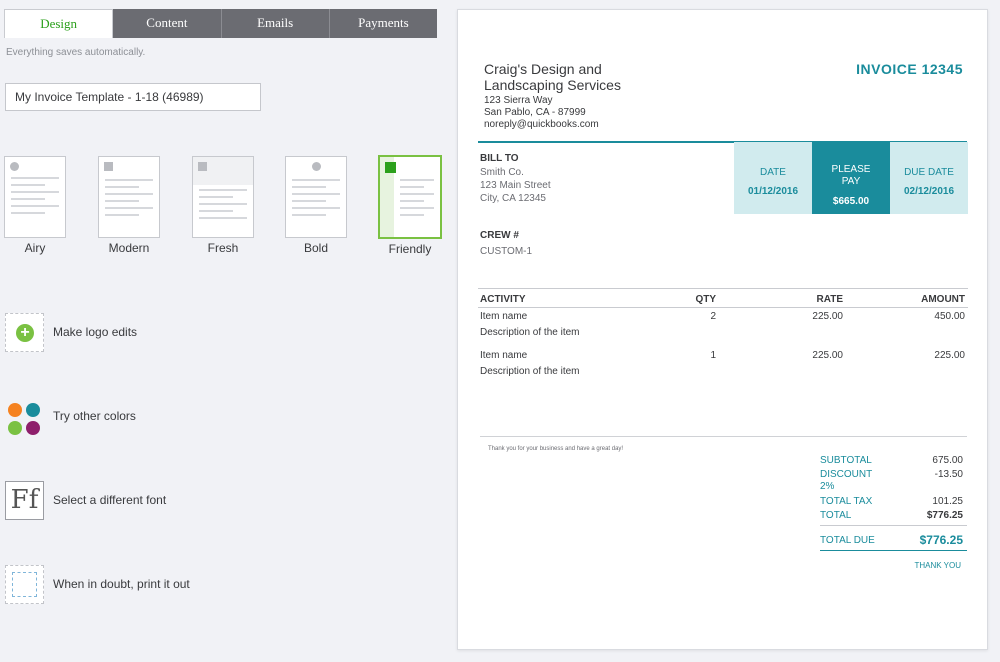  Describe the element at coordinates (941, 540) in the screenshot. I see `total-due-value: $776.25` at that location.